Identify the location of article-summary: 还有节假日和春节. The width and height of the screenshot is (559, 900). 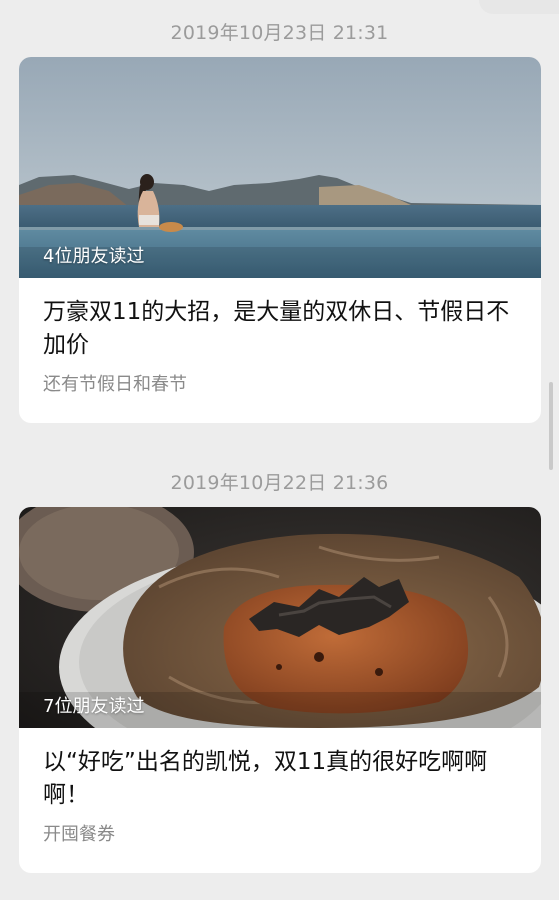
(115, 384).